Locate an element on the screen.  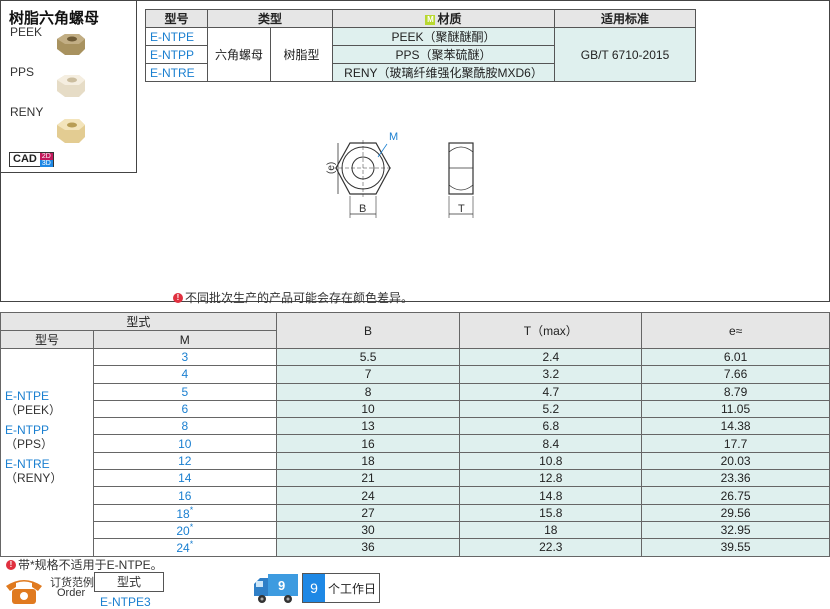
delivery-days-number: 9 is located at coordinates (314, 588).